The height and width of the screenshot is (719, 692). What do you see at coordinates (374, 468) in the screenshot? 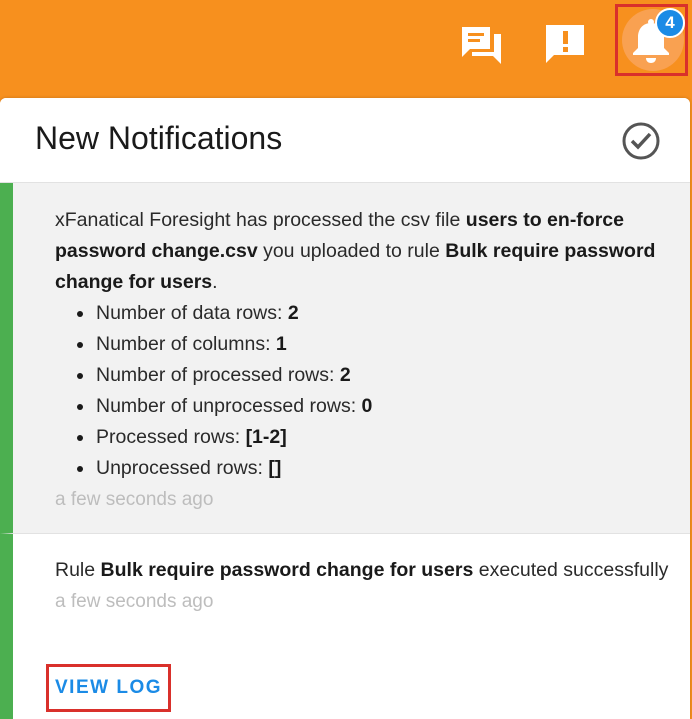
I see `stats-item: Unprocessed rows: []` at bounding box center [374, 468].